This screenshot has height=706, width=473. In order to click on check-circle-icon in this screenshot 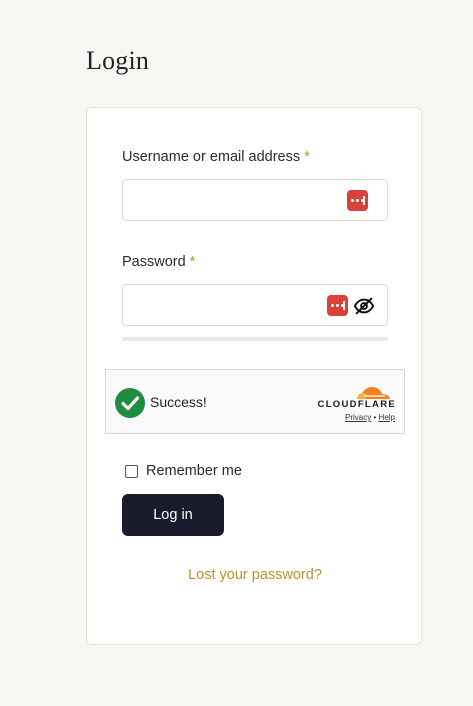, I will do `click(130, 403)`.